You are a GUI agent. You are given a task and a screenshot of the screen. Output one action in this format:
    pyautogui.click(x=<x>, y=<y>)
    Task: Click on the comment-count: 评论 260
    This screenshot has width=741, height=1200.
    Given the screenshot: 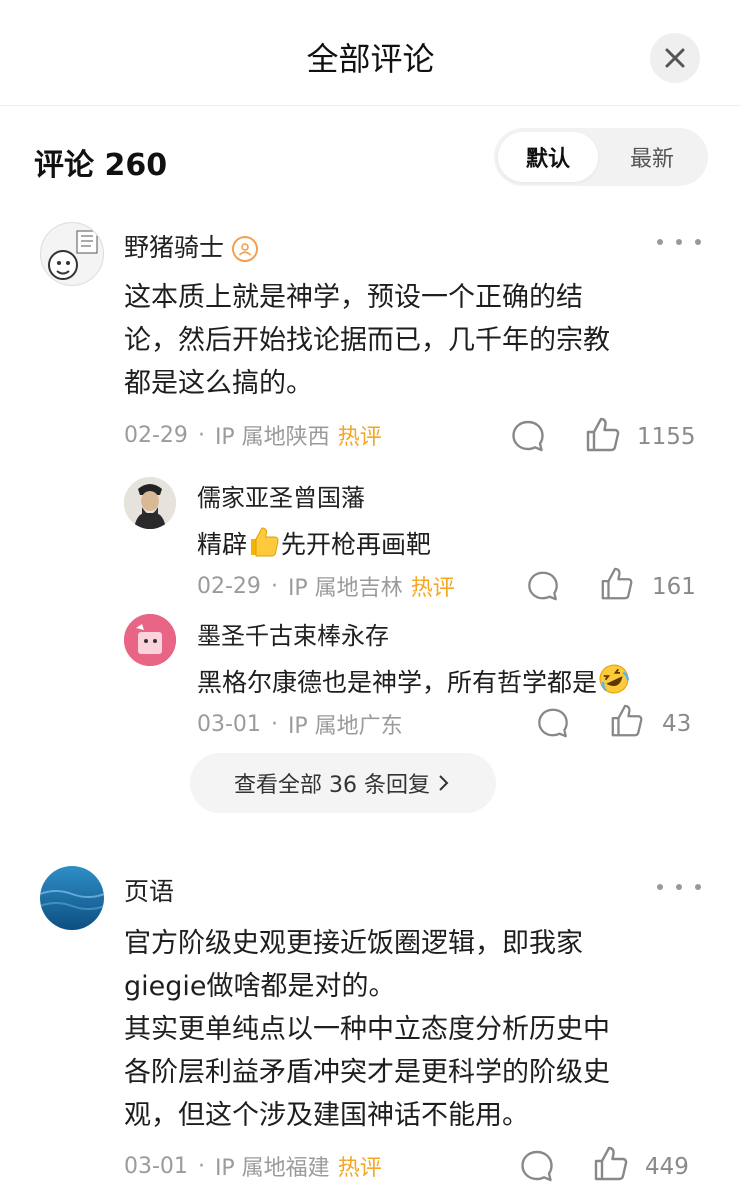 What is the action you would take?
    pyautogui.click(x=101, y=165)
    